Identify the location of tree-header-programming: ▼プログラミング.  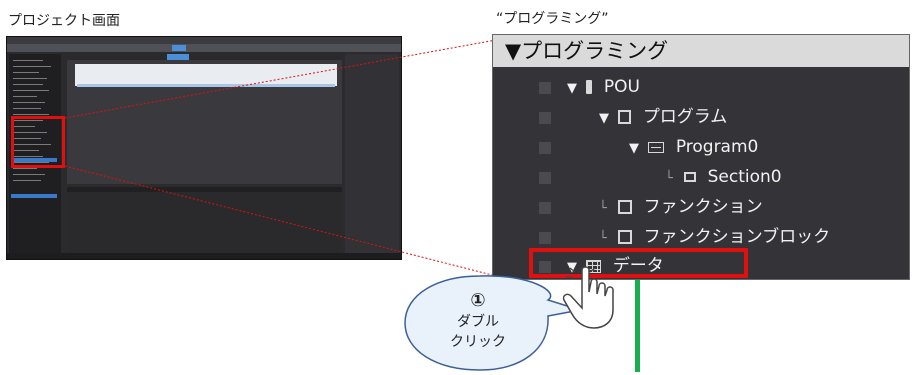
(701, 51).